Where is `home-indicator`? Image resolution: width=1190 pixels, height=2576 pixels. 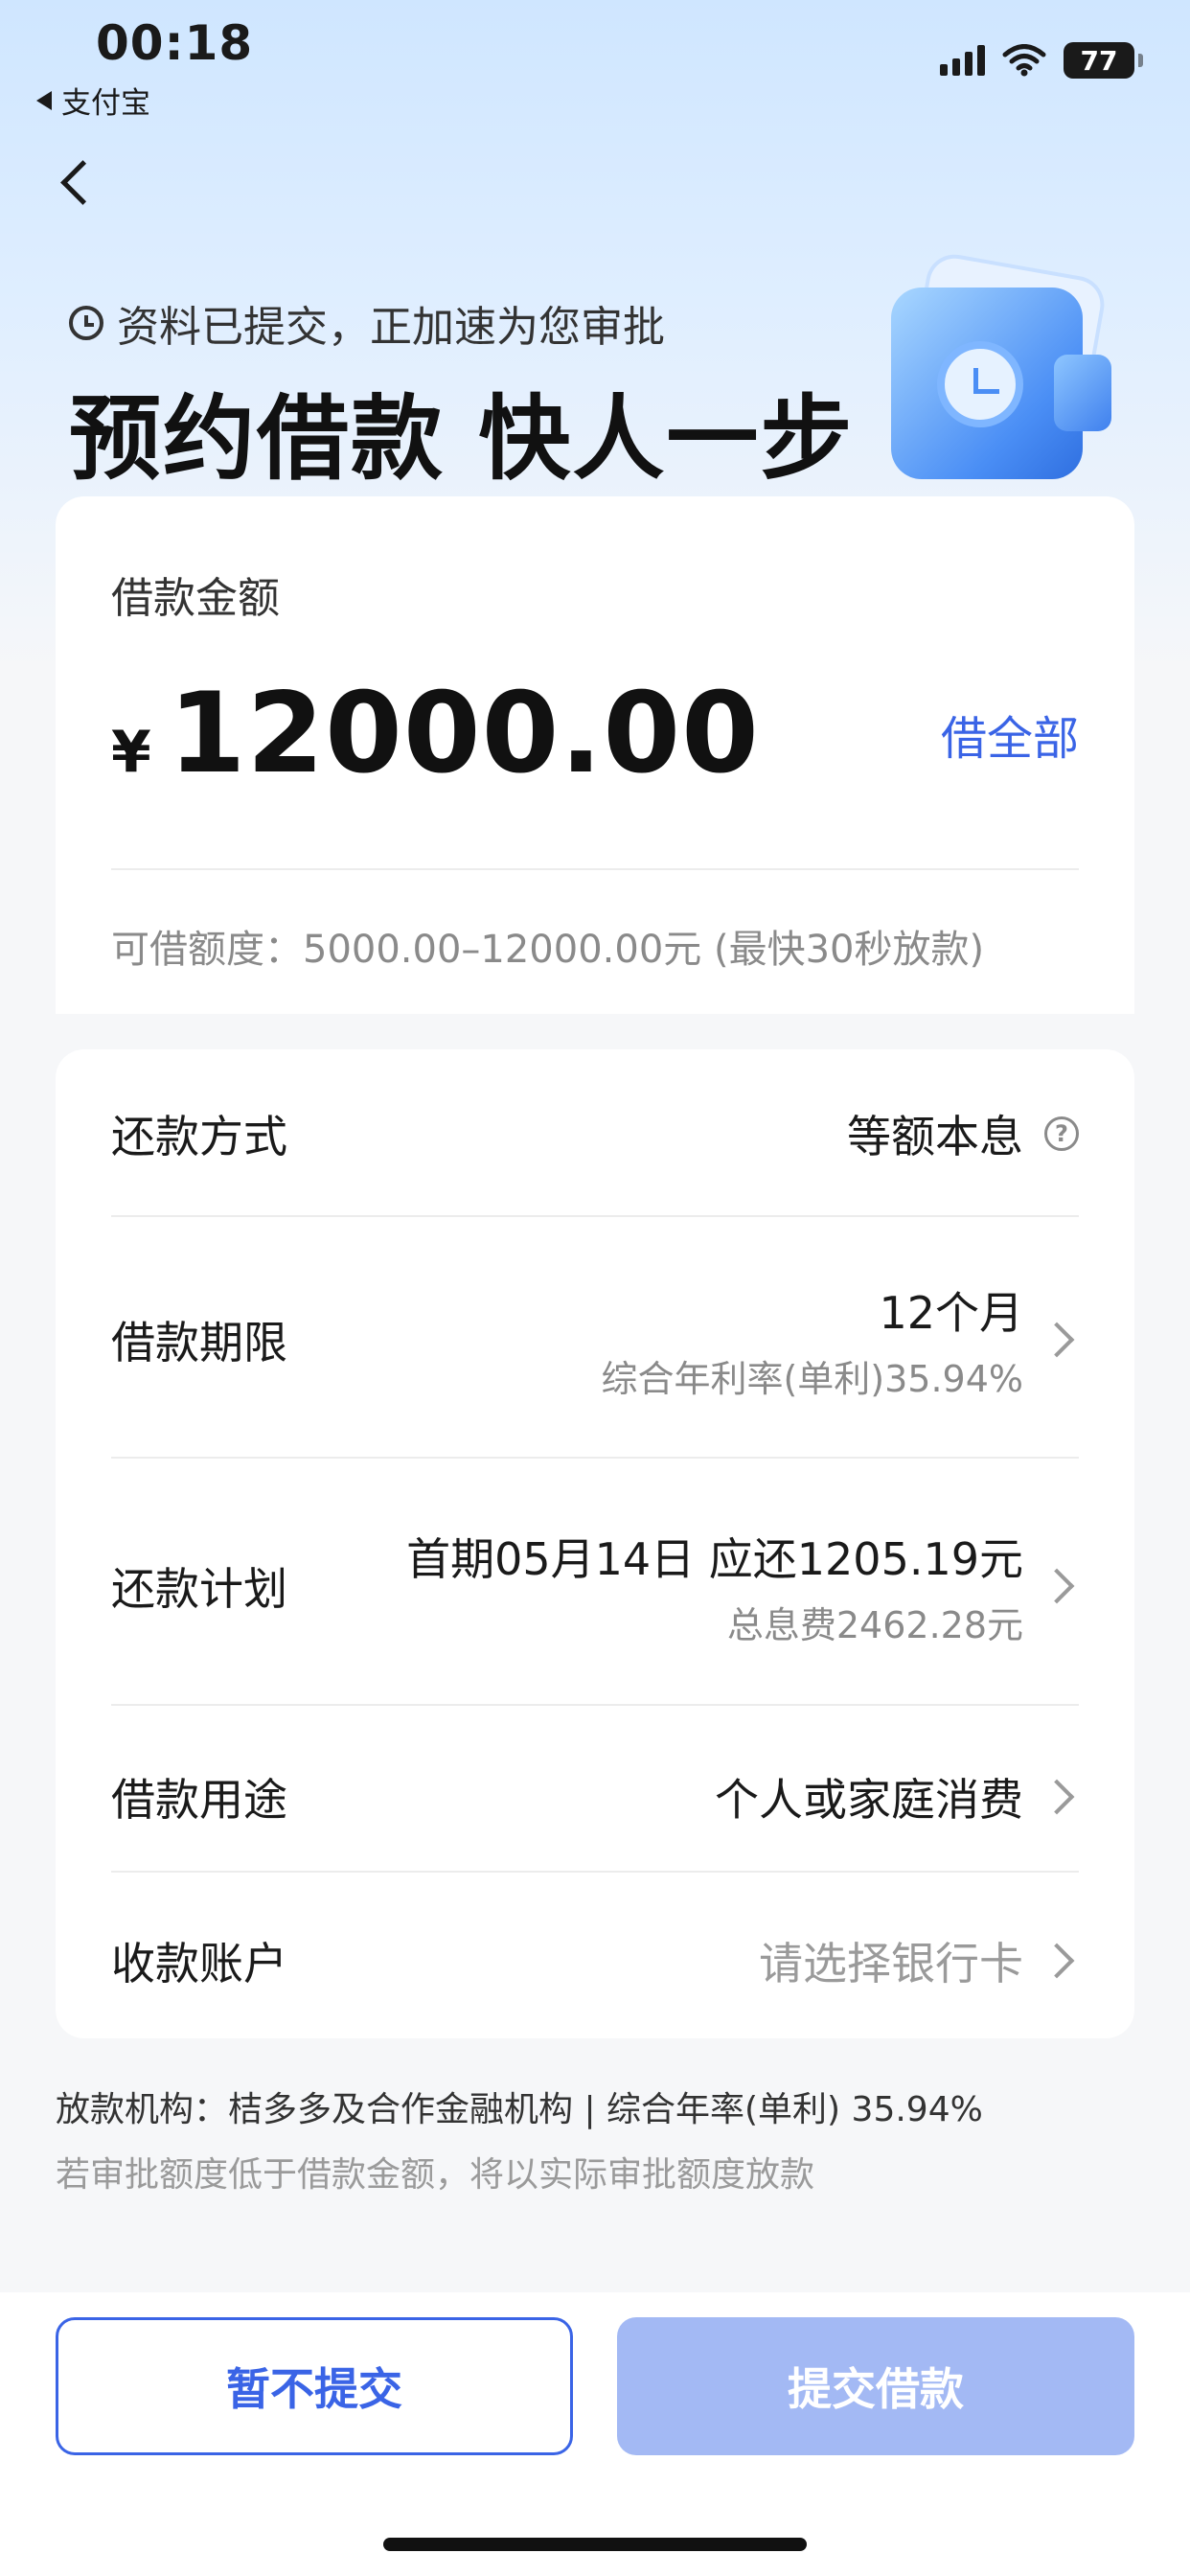 home-indicator is located at coordinates (595, 2544).